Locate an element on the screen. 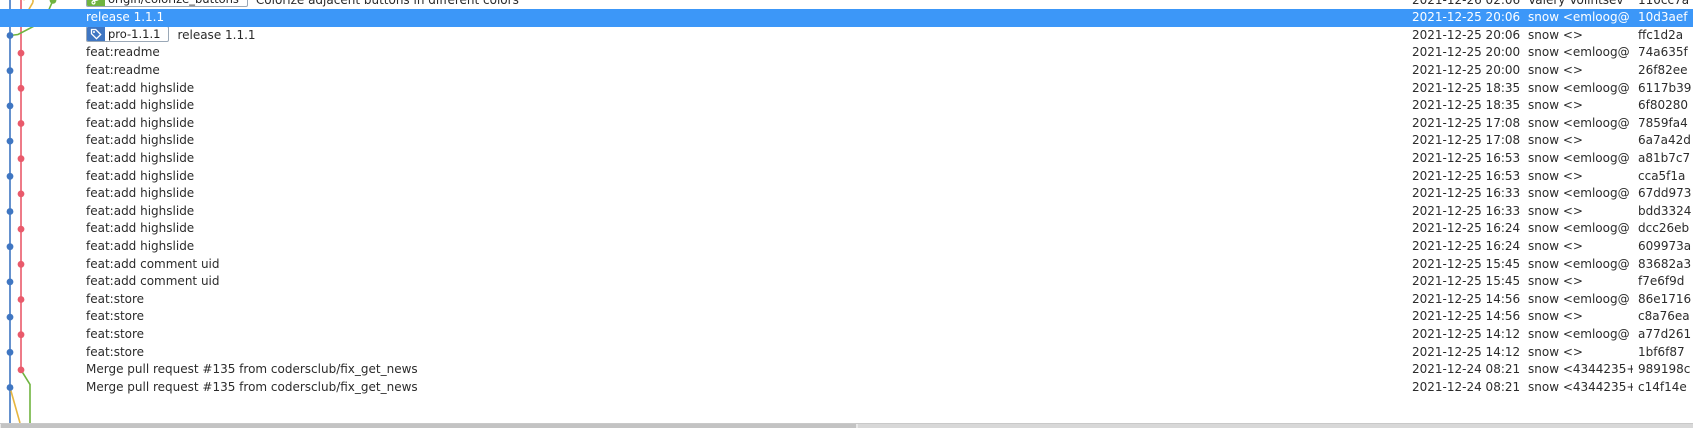 This screenshot has height=428, width=1693. commit-date: 2021-12-25 16:53 is located at coordinates (1466, 175).